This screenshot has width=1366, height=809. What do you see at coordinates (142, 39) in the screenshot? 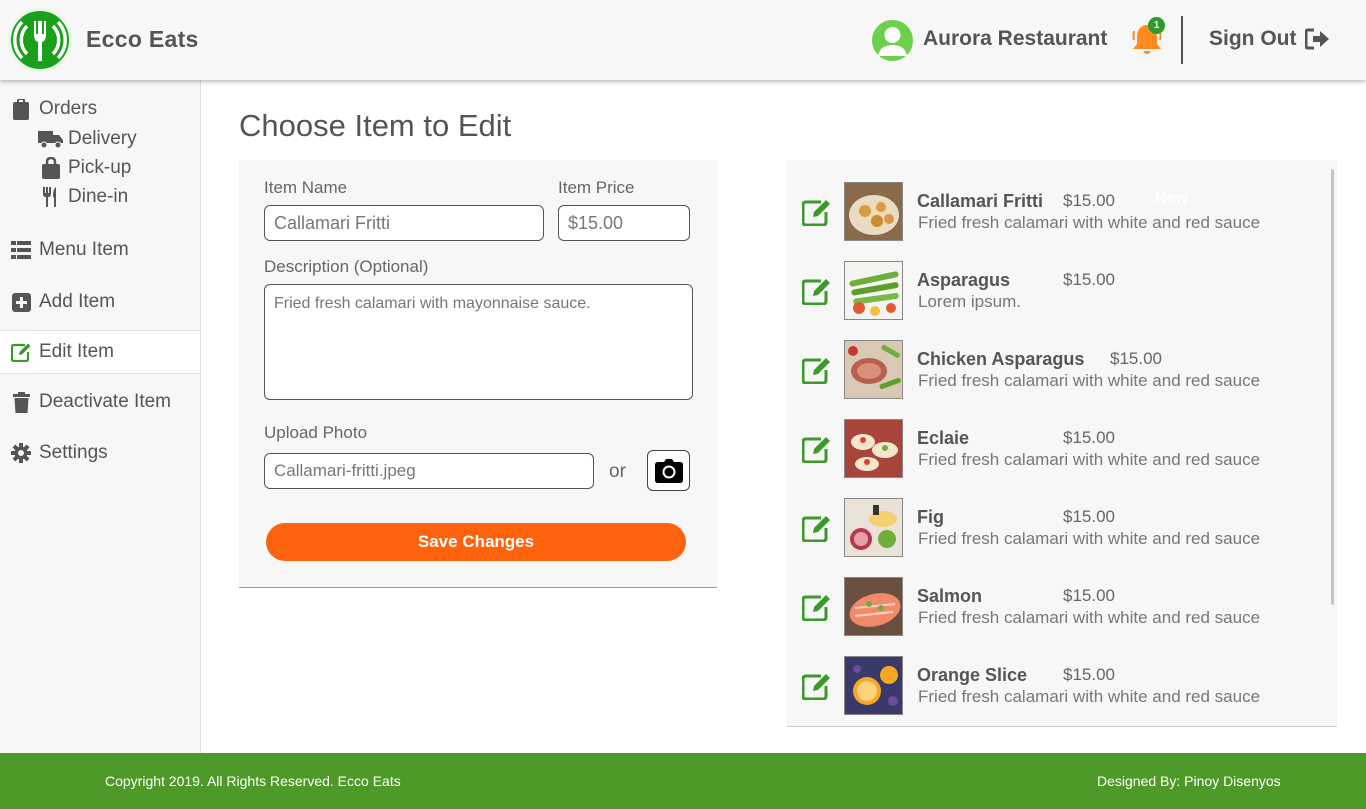
I see `brand-name: Ecco Eats` at bounding box center [142, 39].